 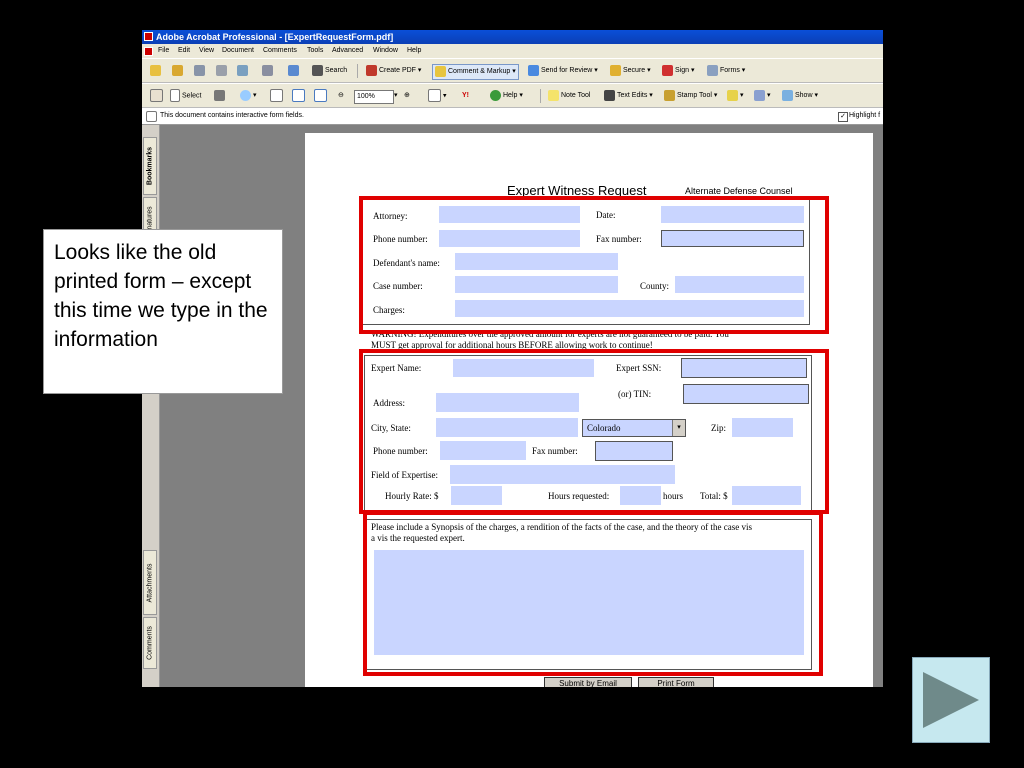 I want to click on comment-markup-button: Comment & Markup ▾, so click(x=475, y=72).